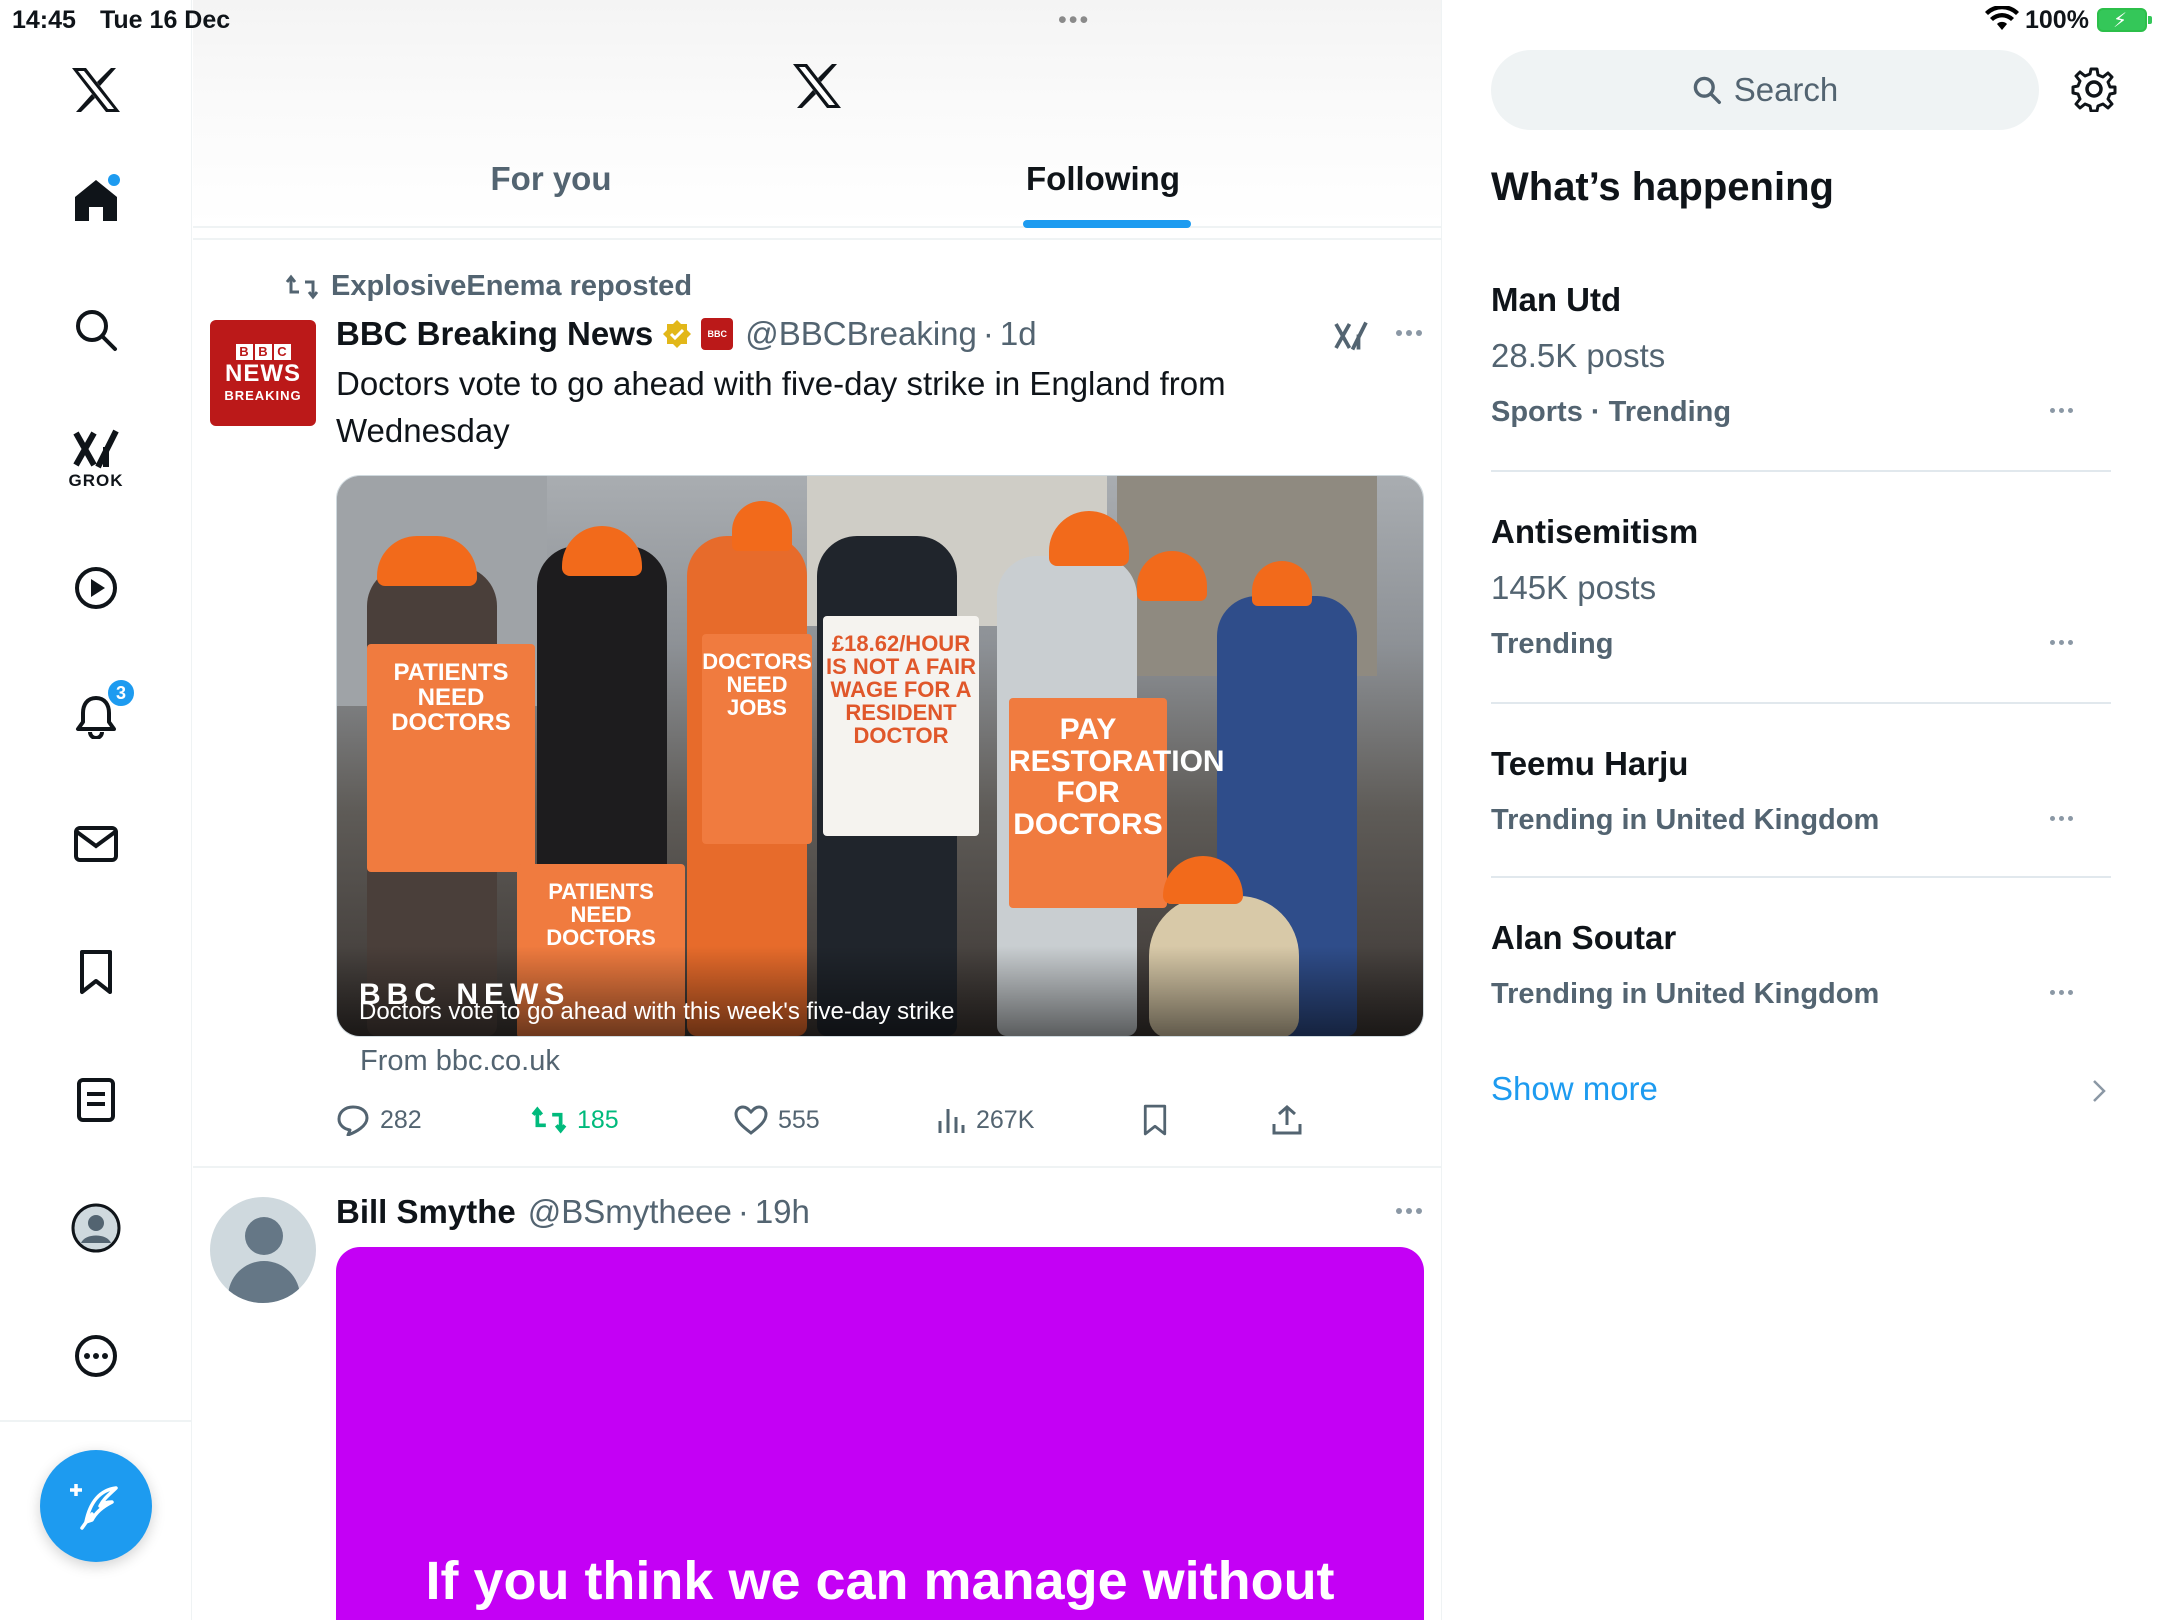 Image resolution: width=2160 pixels, height=1620 pixels. I want to click on nav-profile, so click(96, 1228).